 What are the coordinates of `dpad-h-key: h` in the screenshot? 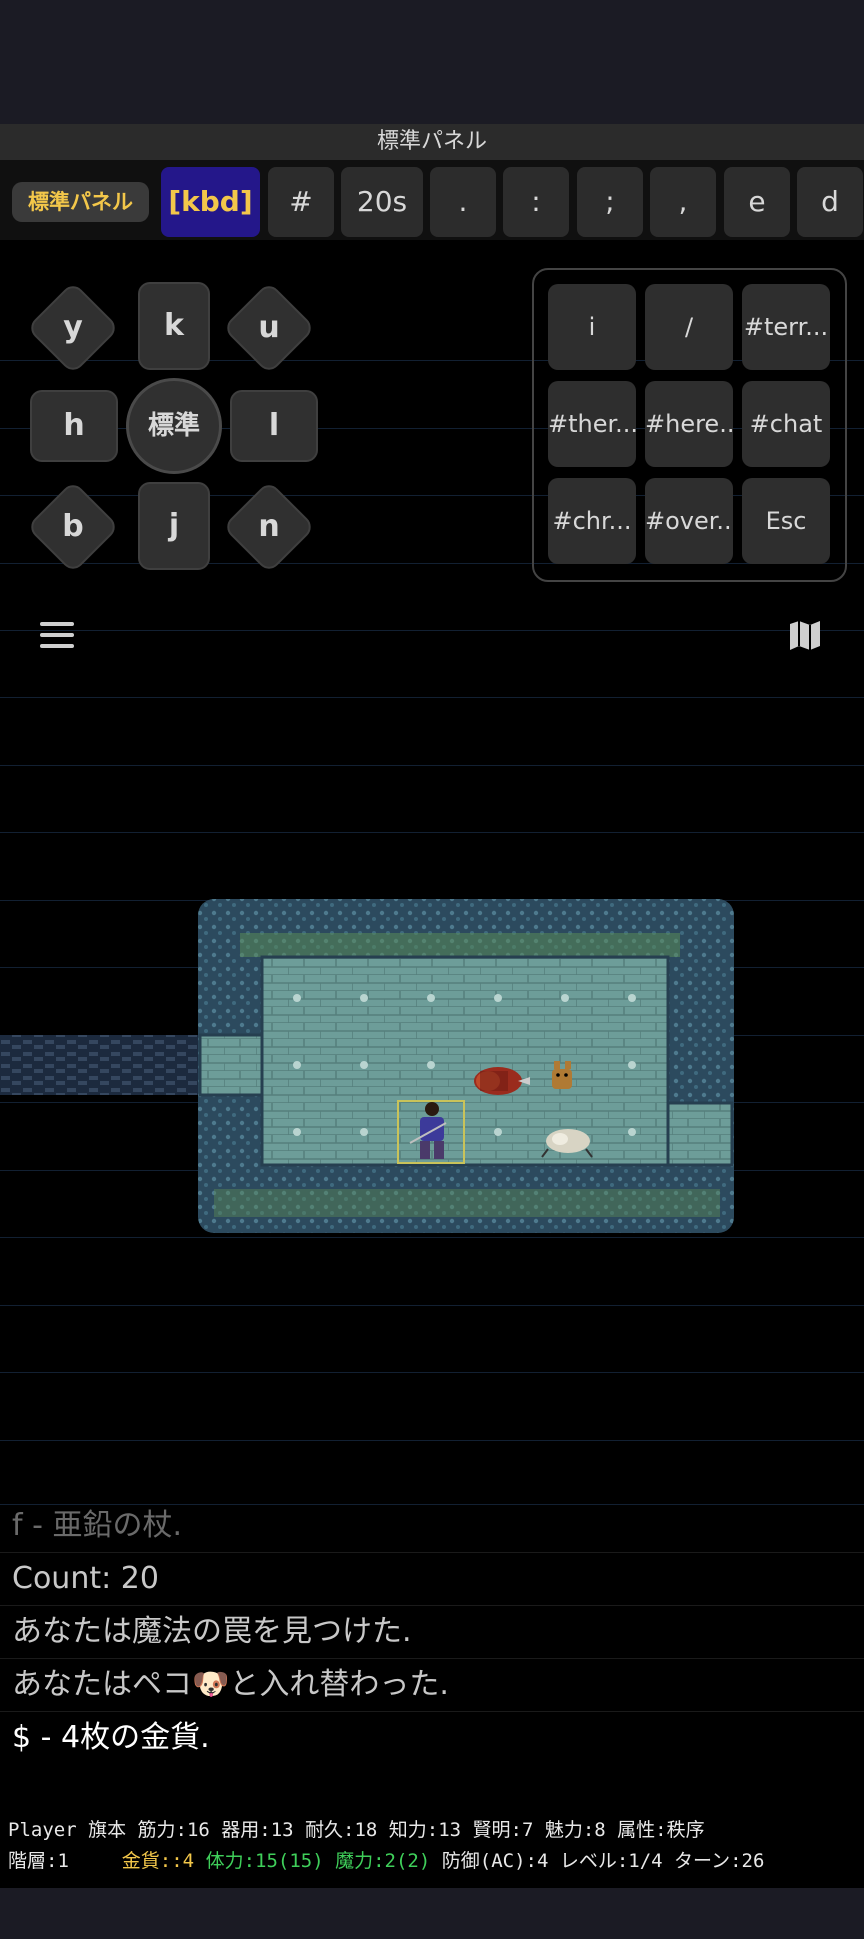 It's located at (74, 426).